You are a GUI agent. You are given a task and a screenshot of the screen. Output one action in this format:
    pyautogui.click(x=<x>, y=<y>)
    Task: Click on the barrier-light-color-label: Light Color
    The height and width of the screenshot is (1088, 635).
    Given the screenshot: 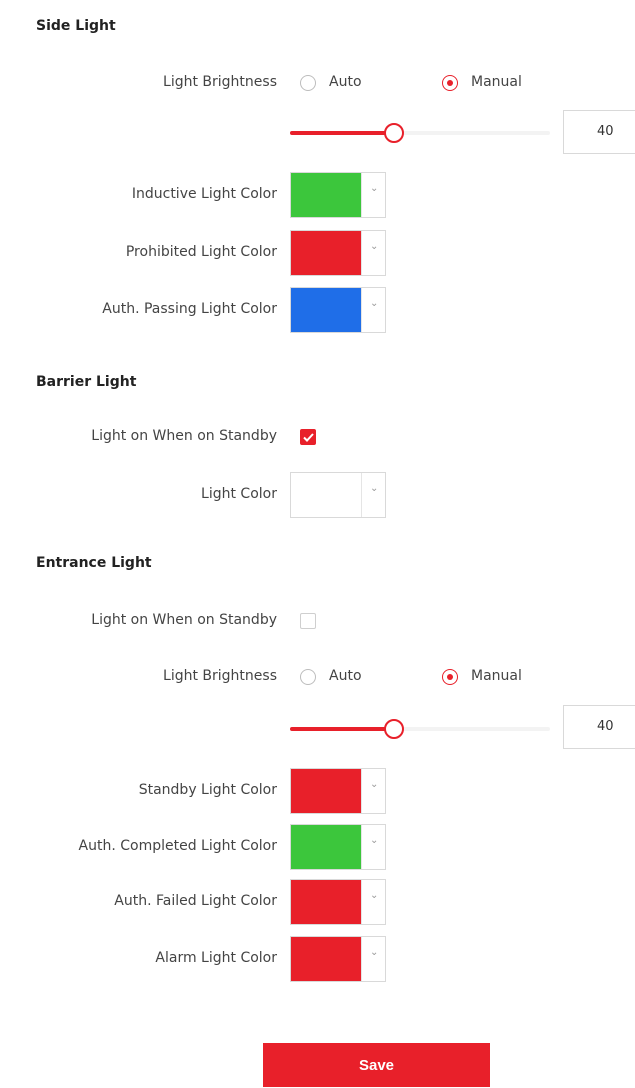 What is the action you would take?
    pyautogui.click(x=239, y=494)
    